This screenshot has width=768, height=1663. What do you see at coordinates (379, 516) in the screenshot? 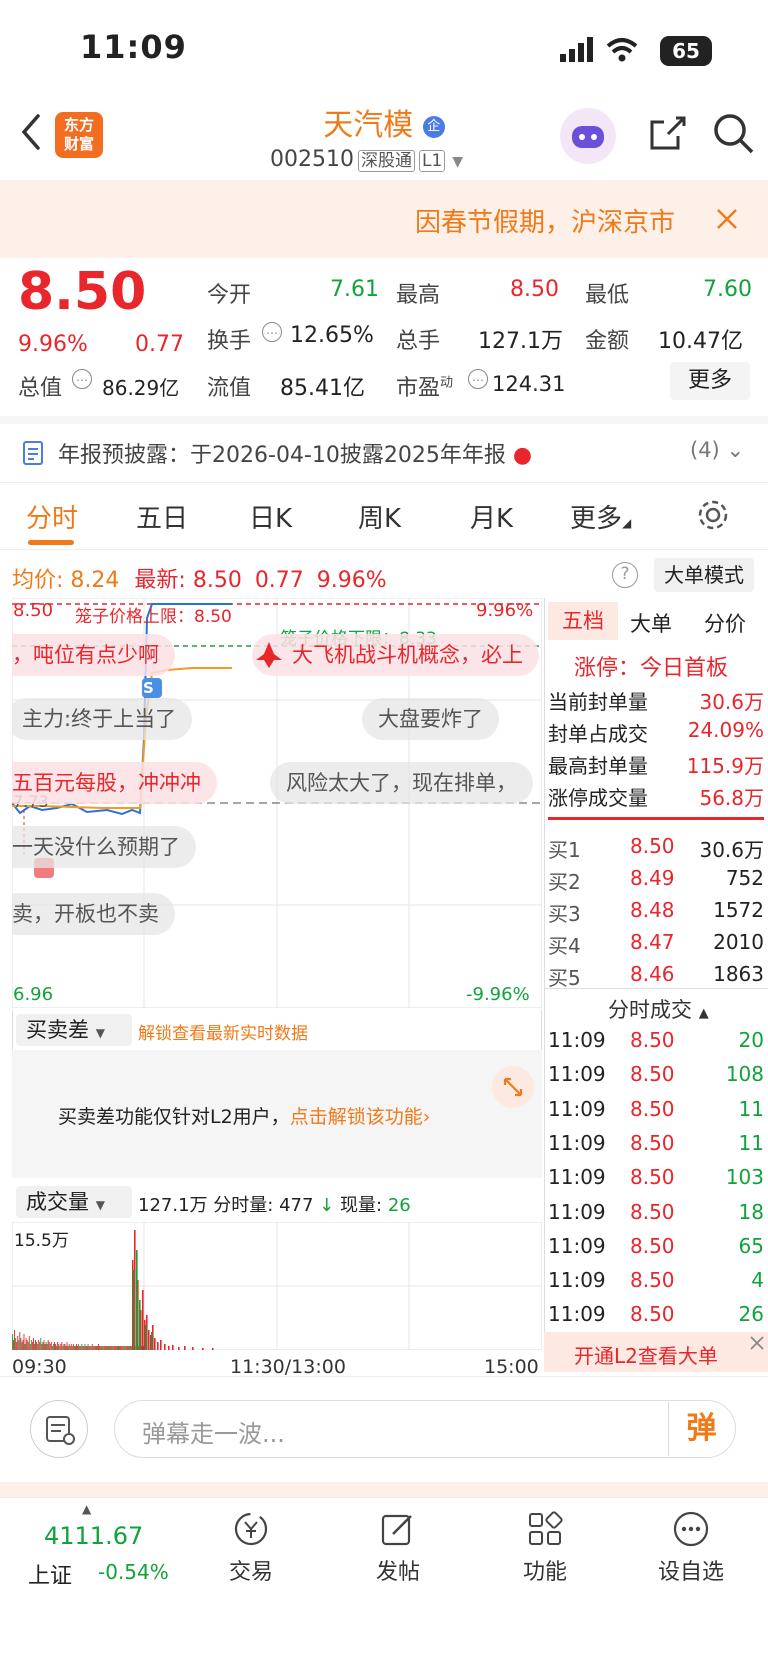
I see `tab-weekly-k: 周K` at bounding box center [379, 516].